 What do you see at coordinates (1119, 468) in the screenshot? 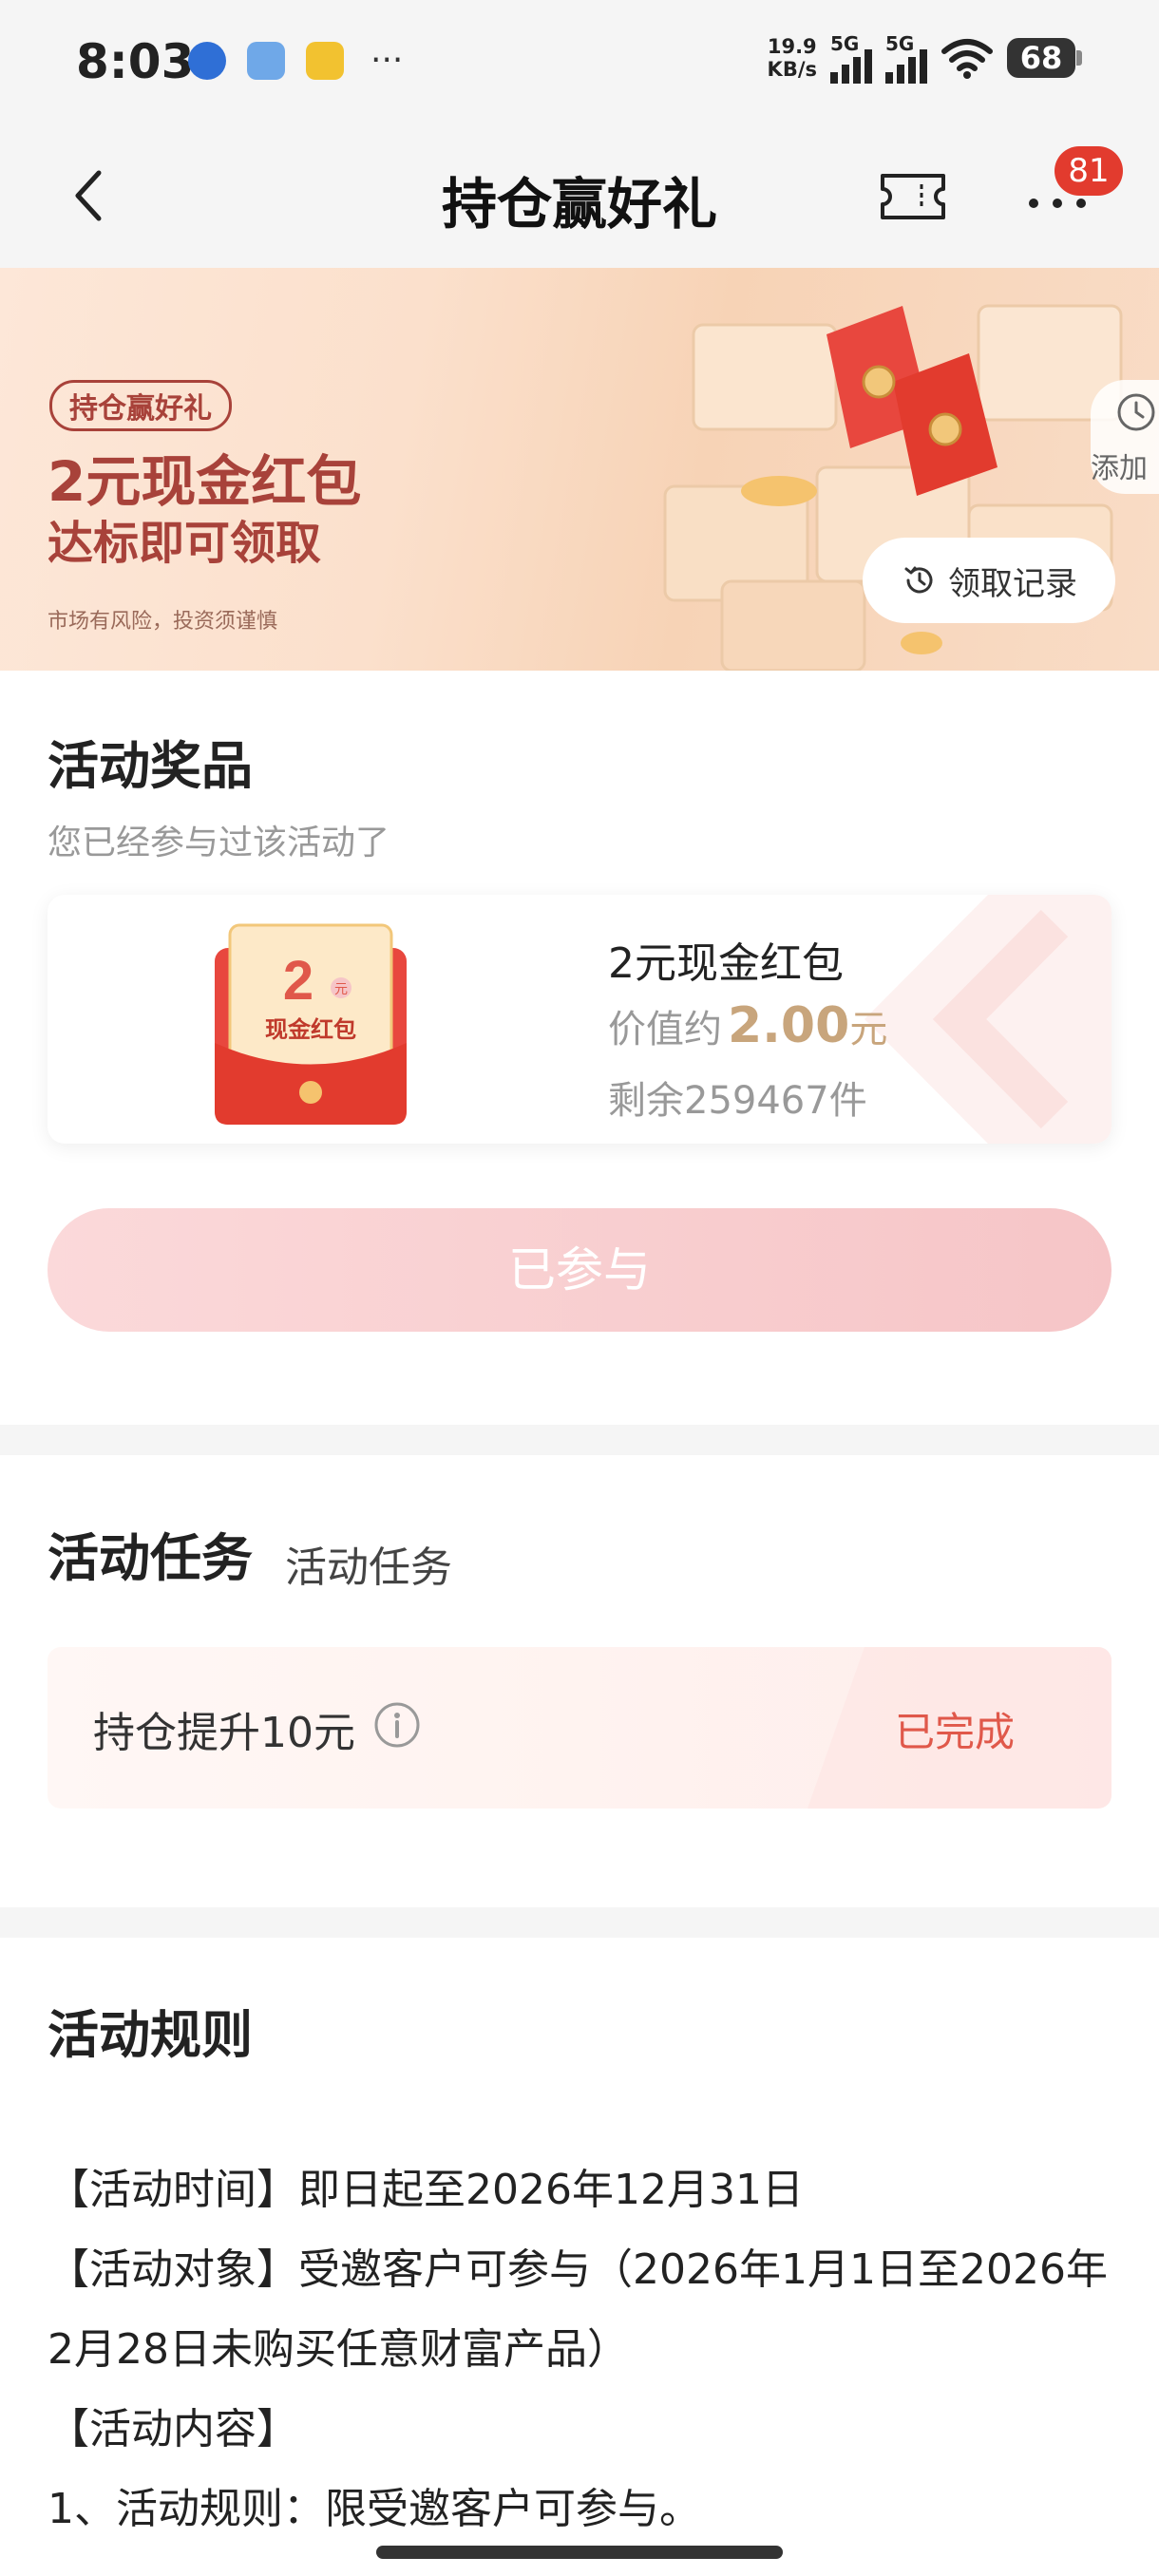
I see `add-label: 添加` at bounding box center [1119, 468].